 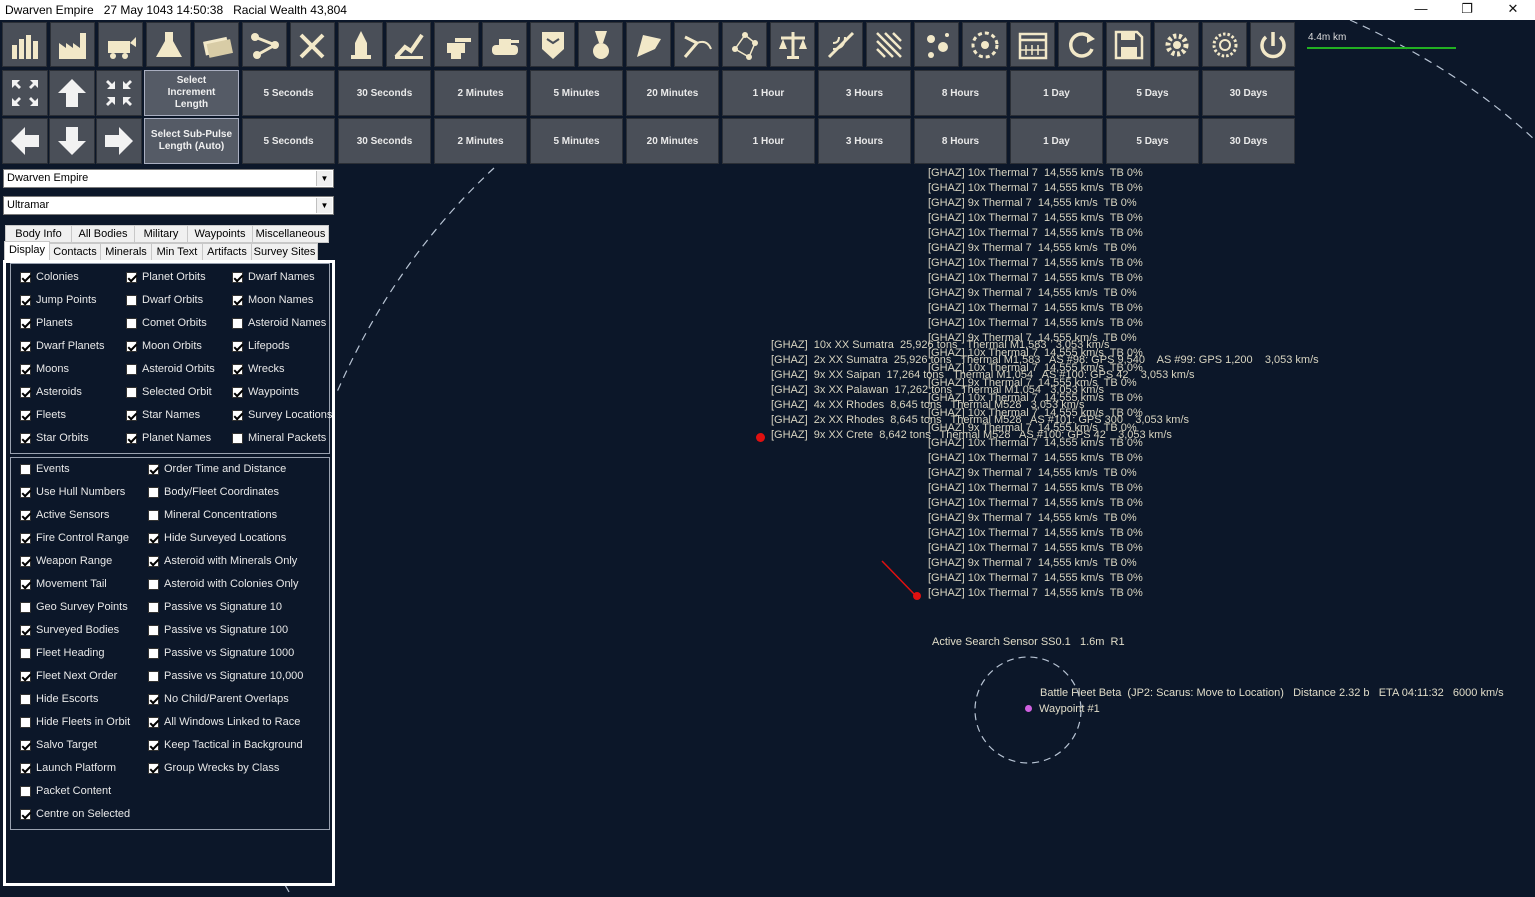 What do you see at coordinates (119, 93) in the screenshot?
I see `zoom-out-button` at bounding box center [119, 93].